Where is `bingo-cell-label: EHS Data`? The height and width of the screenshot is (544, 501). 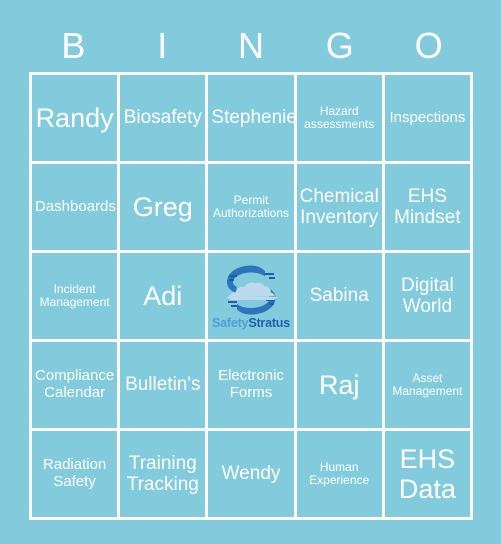 bingo-cell-label: EHS Data is located at coordinates (427, 473).